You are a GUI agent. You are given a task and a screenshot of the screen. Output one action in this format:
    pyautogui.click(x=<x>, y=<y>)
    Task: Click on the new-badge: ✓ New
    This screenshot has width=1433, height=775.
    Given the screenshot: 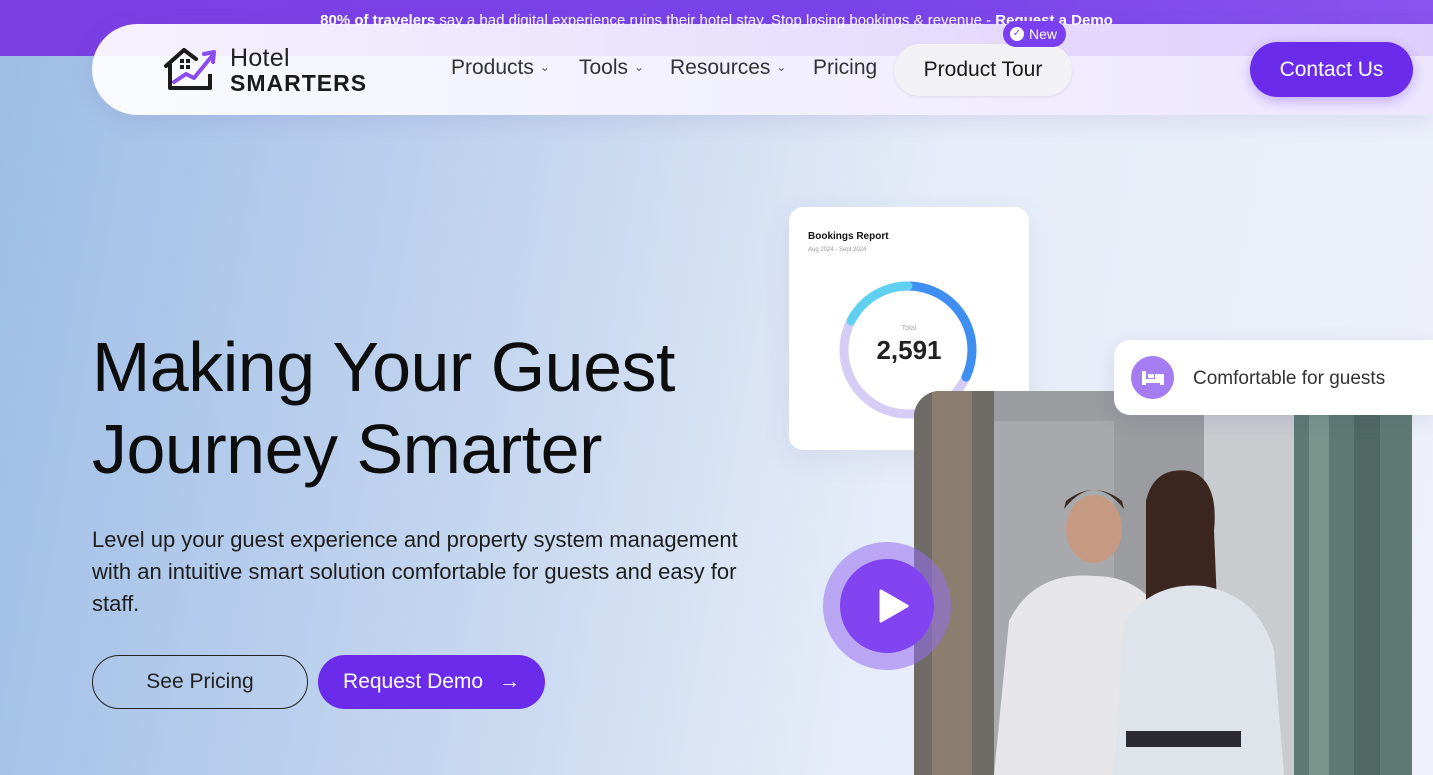 What is the action you would take?
    pyautogui.click(x=1034, y=34)
    